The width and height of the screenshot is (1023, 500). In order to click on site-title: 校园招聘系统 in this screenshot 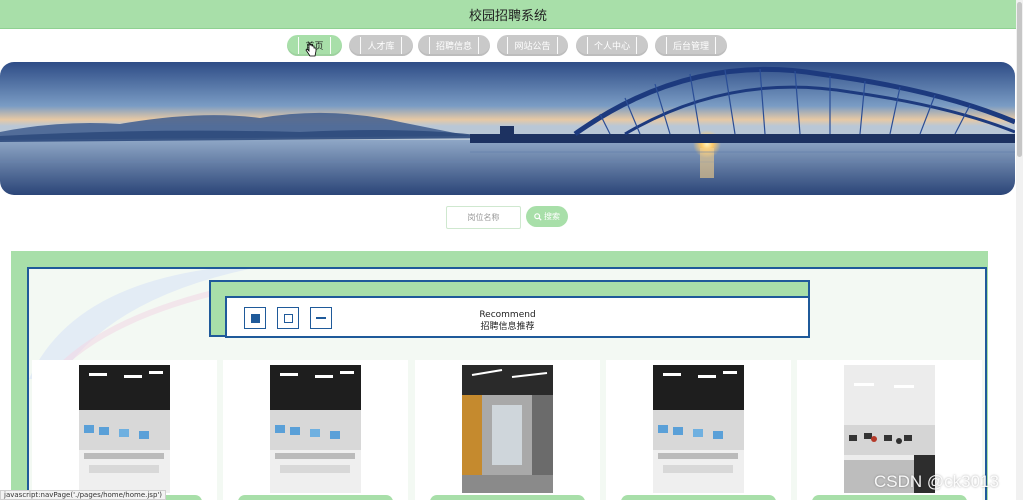, I will do `click(507, 16)`.